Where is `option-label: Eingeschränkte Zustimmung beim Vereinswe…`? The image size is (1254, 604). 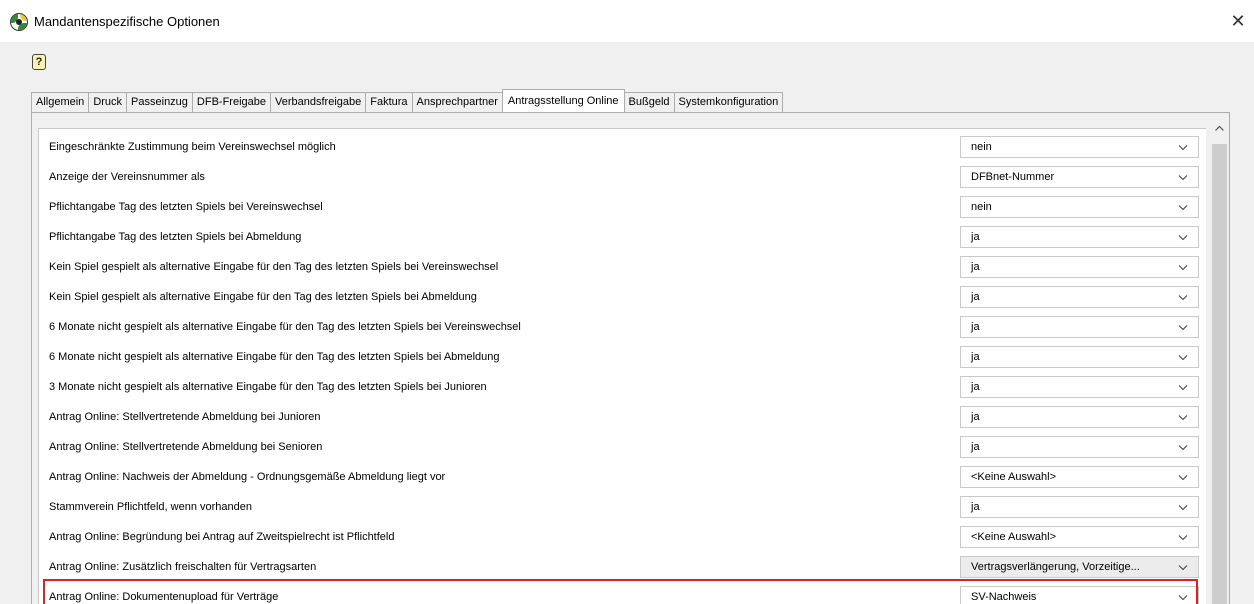
option-label: Eingeschränkte Zustimmung beim Vereinswe… is located at coordinates (192, 147).